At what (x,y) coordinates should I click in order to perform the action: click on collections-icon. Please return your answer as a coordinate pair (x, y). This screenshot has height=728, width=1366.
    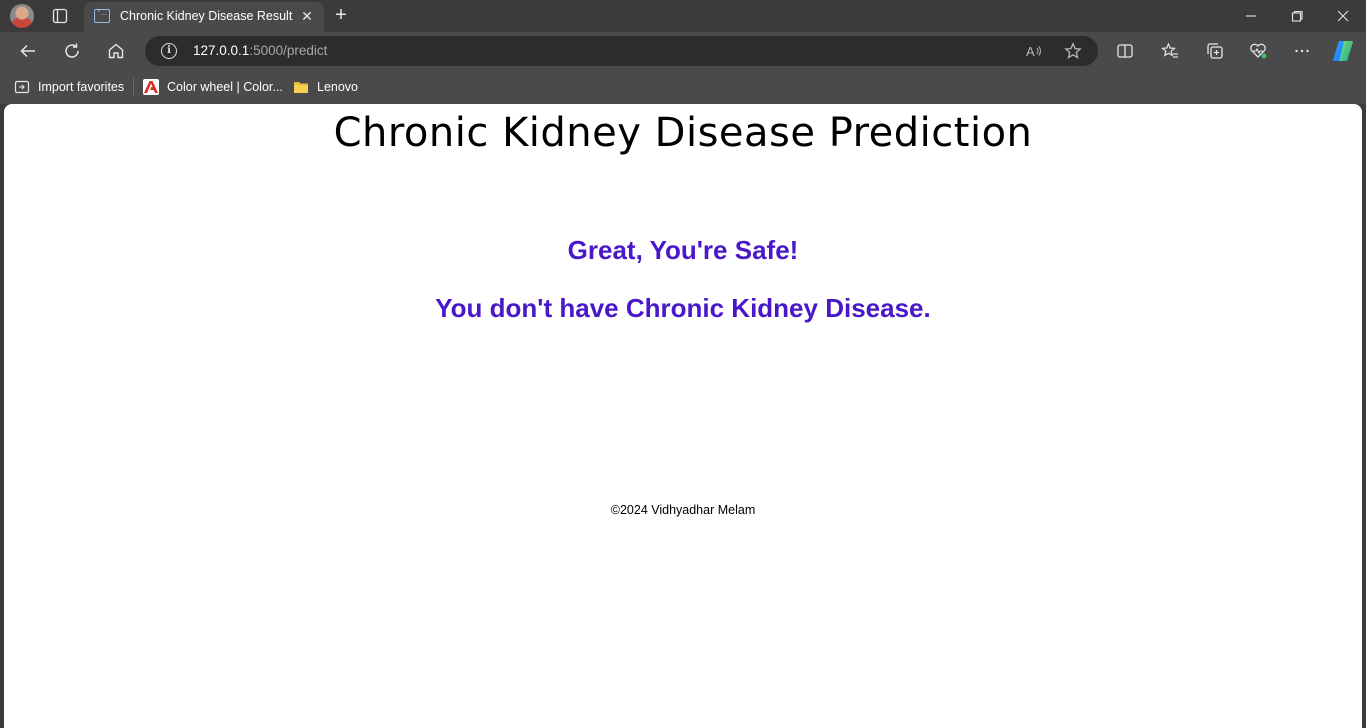
    Looking at the image, I should click on (1215, 51).